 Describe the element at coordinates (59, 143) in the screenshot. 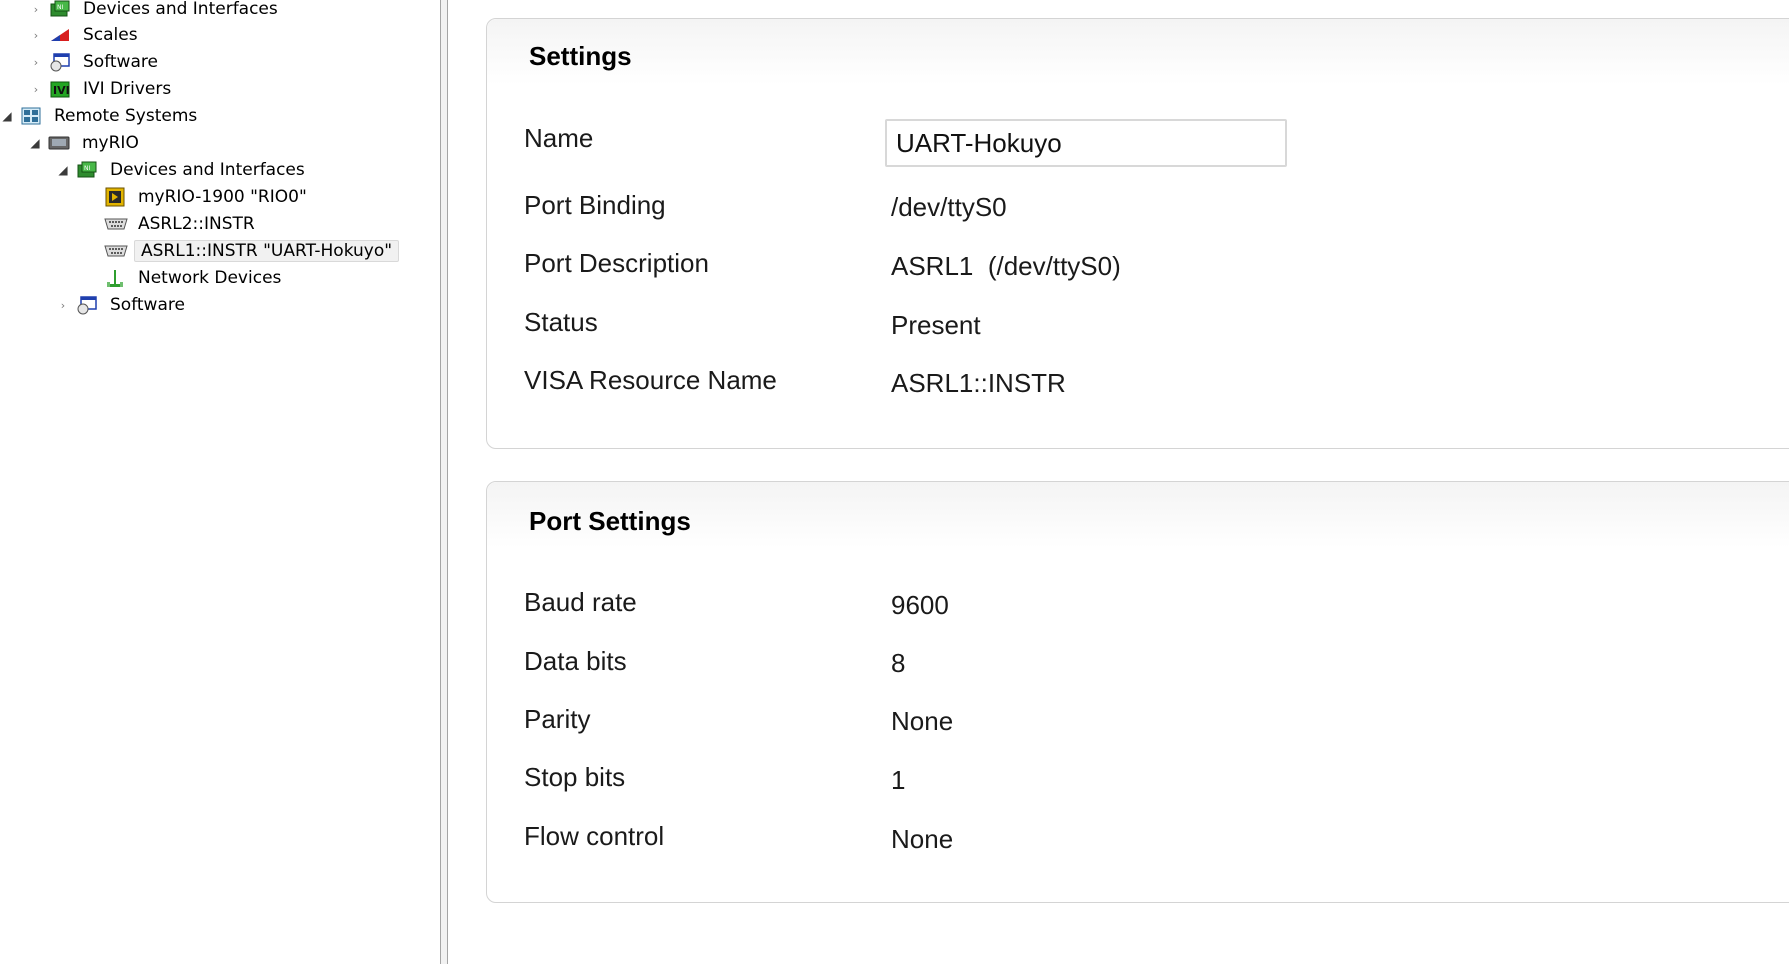

I see `computer-icon` at that location.